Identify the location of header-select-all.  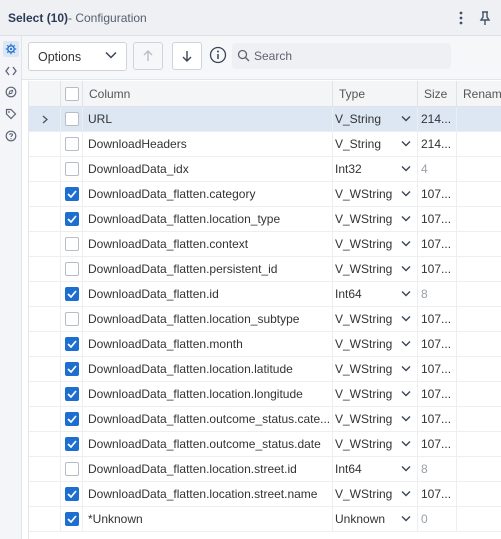
(72, 94).